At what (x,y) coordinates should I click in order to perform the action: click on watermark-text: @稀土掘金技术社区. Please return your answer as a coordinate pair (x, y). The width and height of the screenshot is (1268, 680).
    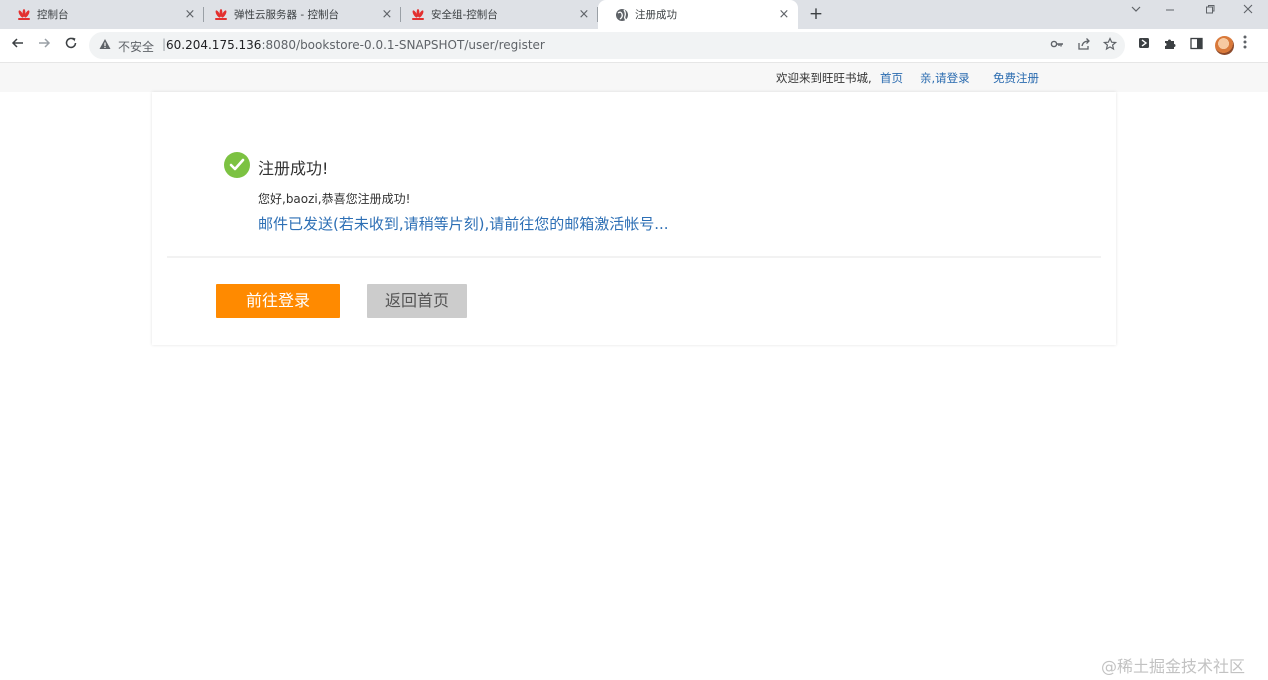
    Looking at the image, I should click on (1173, 666).